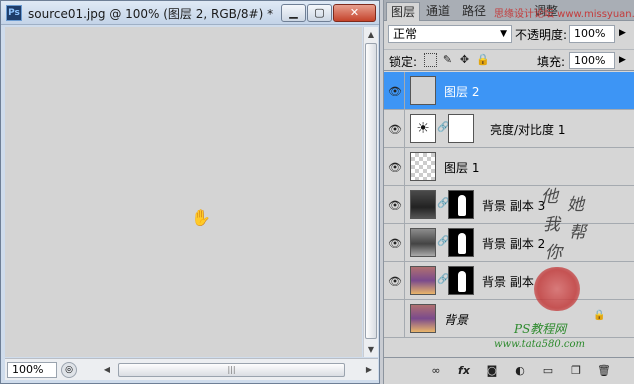  Describe the element at coordinates (369, 370) in the screenshot. I see `scroll-right-arrow-icon: ▶` at that location.